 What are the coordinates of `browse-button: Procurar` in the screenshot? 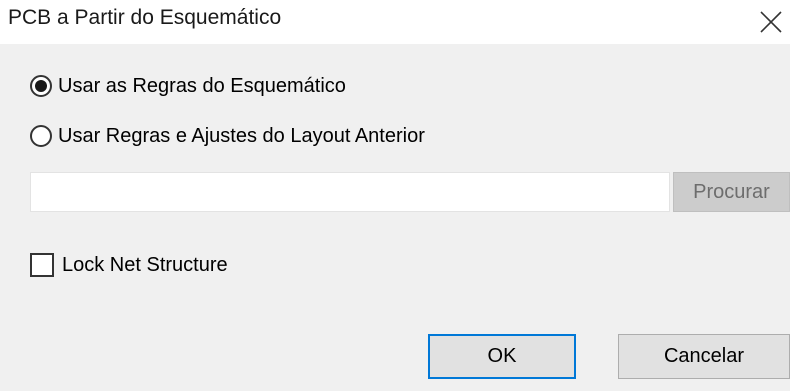 It's located at (731, 192).